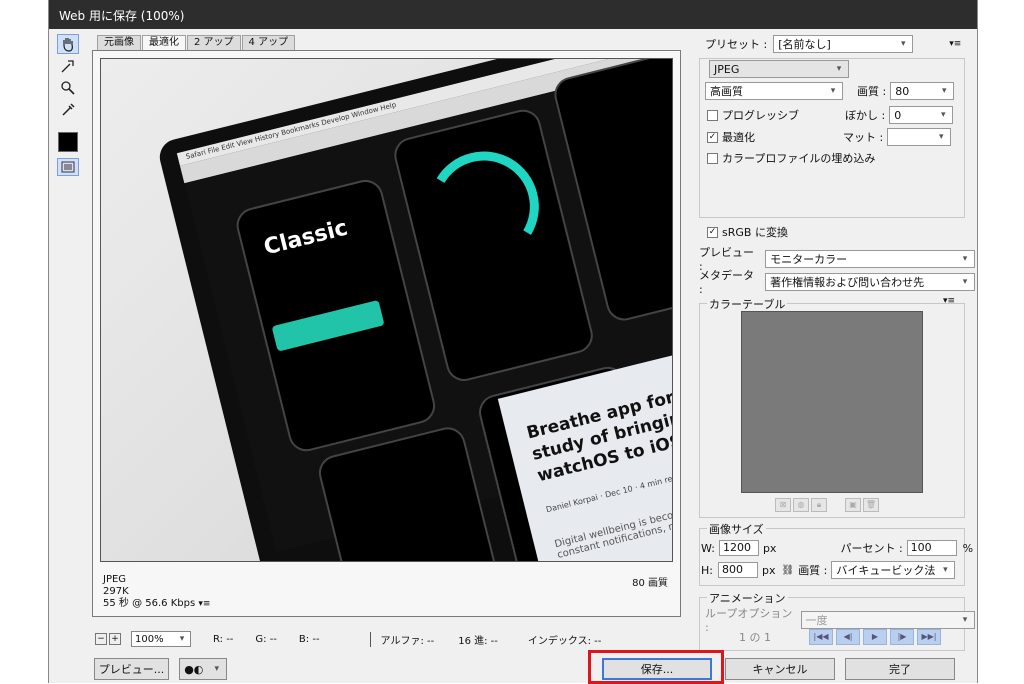 This screenshot has height=684, width=1024. What do you see at coordinates (149, 603) in the screenshot?
I see `info-download-time: 55 秒 @ 56.6 Kbps` at bounding box center [149, 603].